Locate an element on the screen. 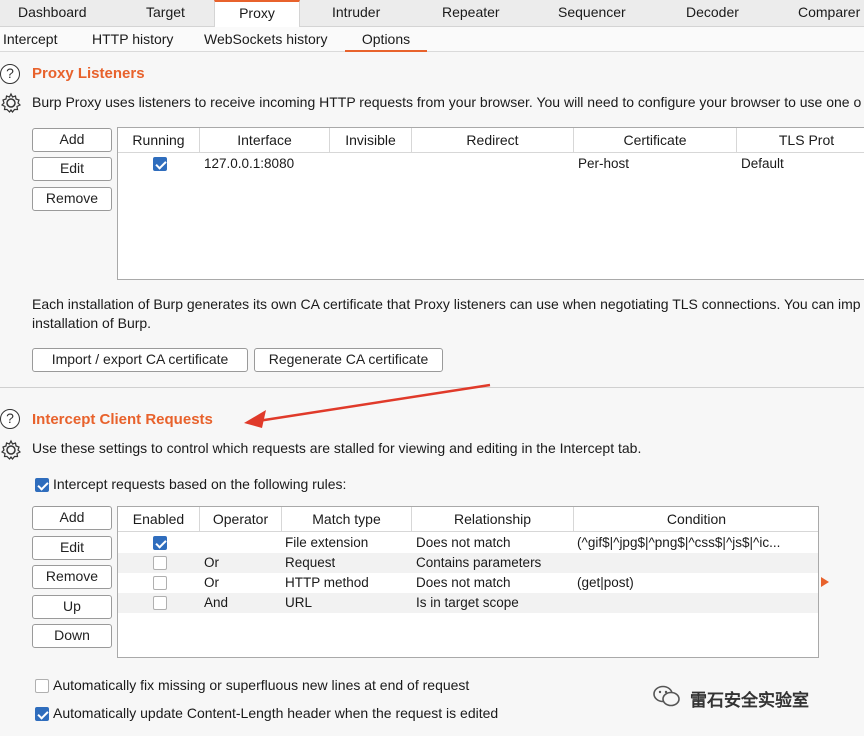  rule-operator: And is located at coordinates (216, 602).